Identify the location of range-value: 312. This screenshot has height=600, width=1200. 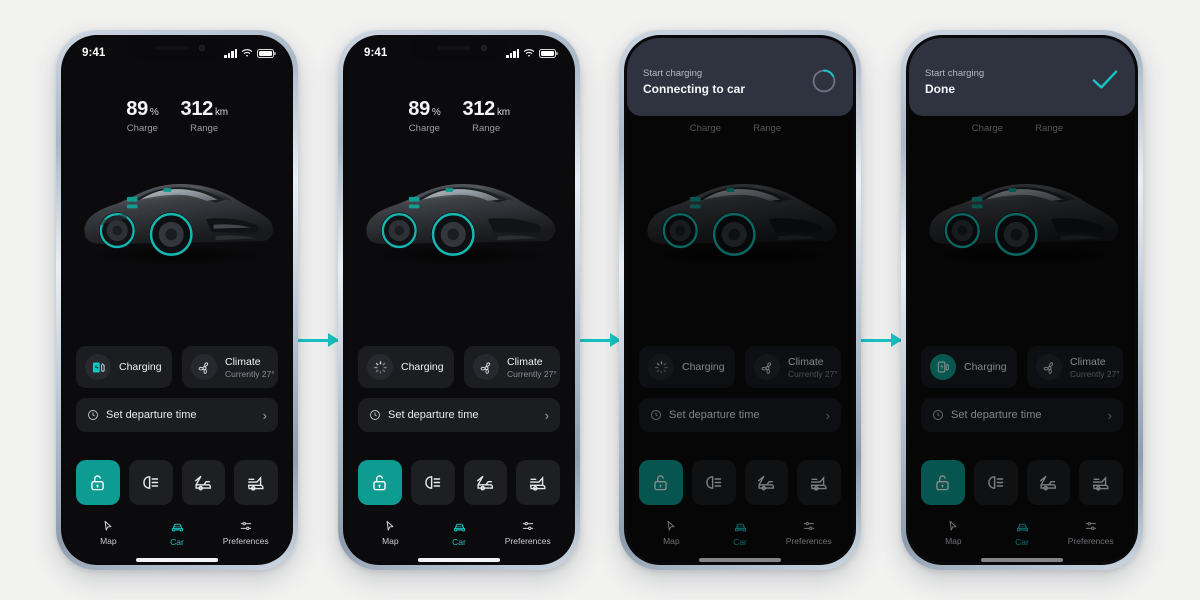
(479, 109).